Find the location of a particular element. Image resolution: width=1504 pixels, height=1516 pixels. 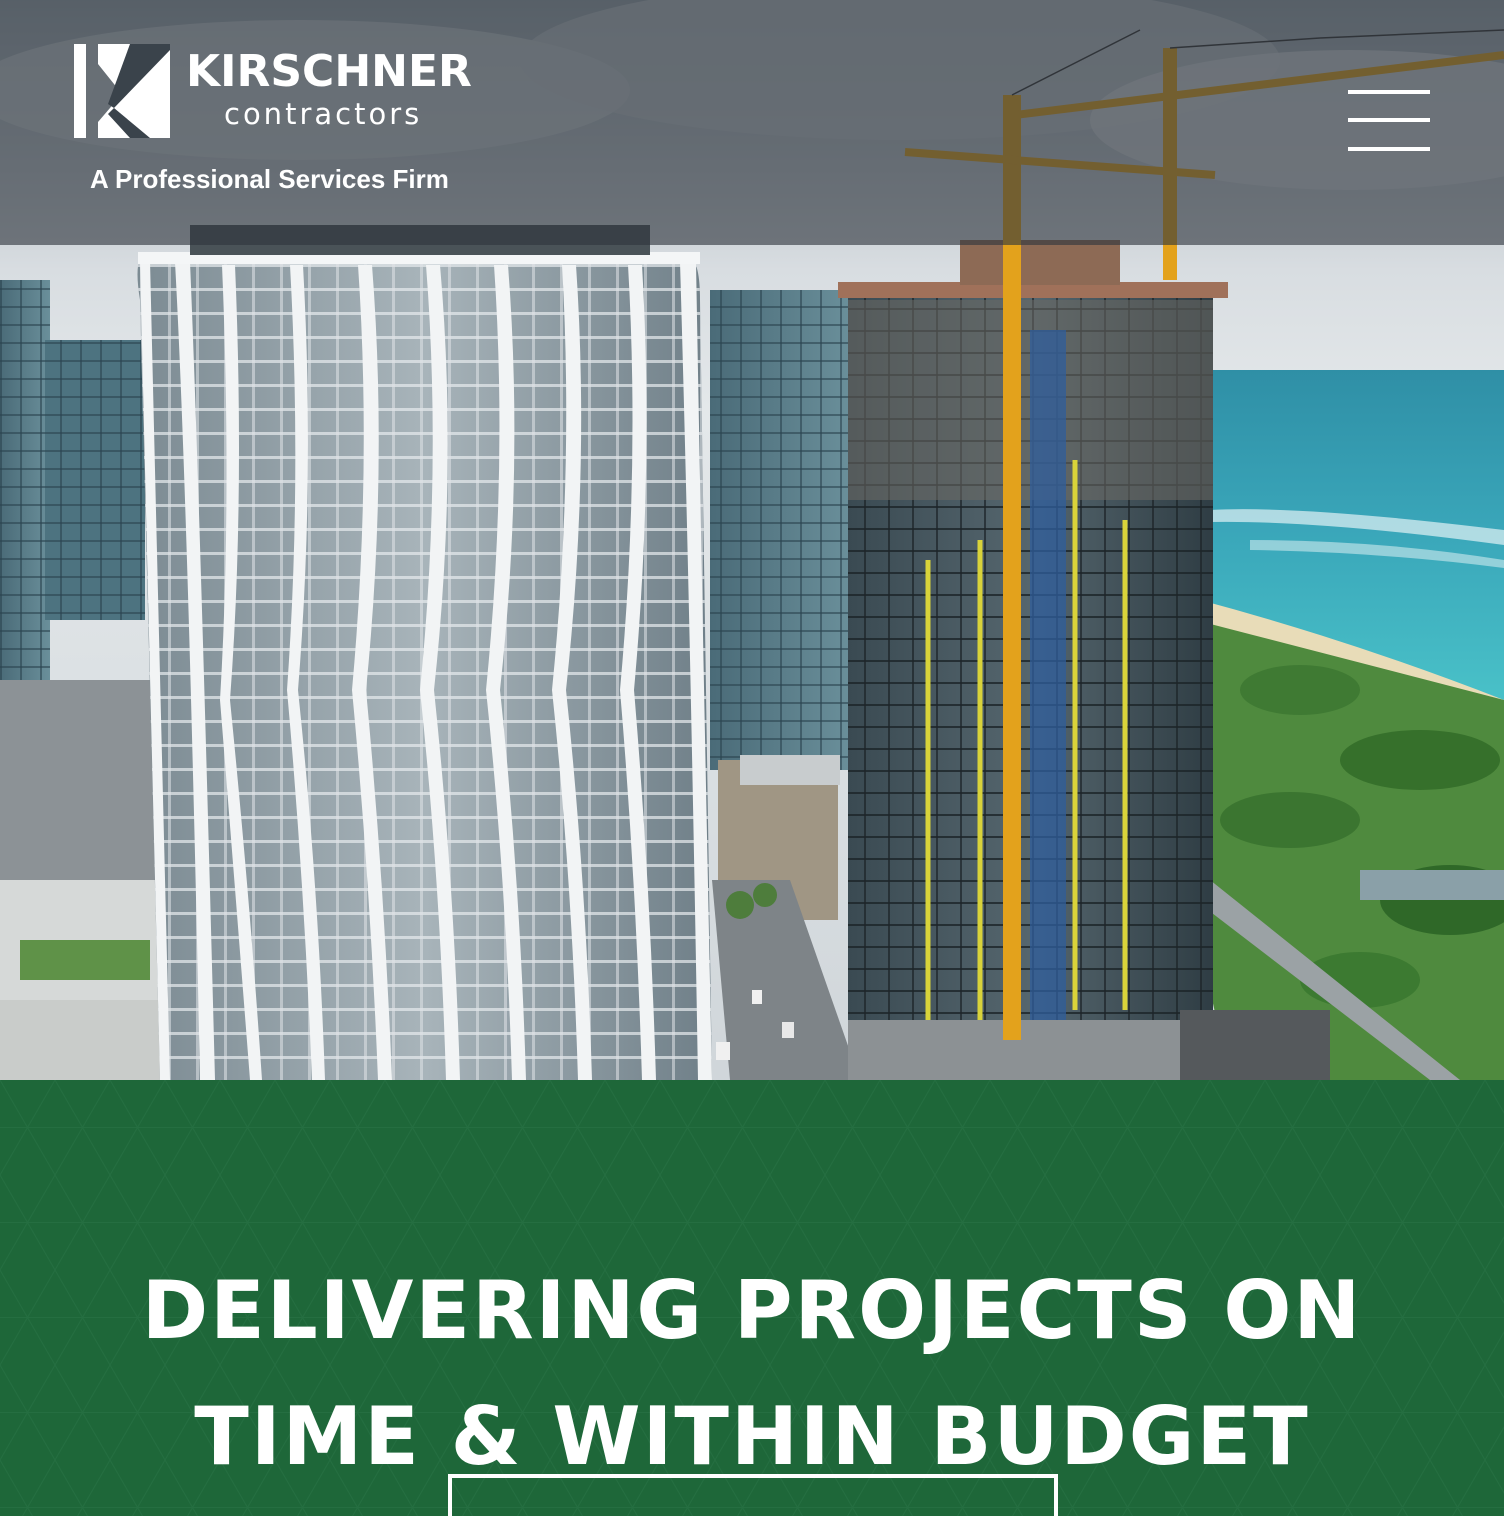

headline-line-1: DELIVERING PROJECTS ON is located at coordinates (752, 1310).